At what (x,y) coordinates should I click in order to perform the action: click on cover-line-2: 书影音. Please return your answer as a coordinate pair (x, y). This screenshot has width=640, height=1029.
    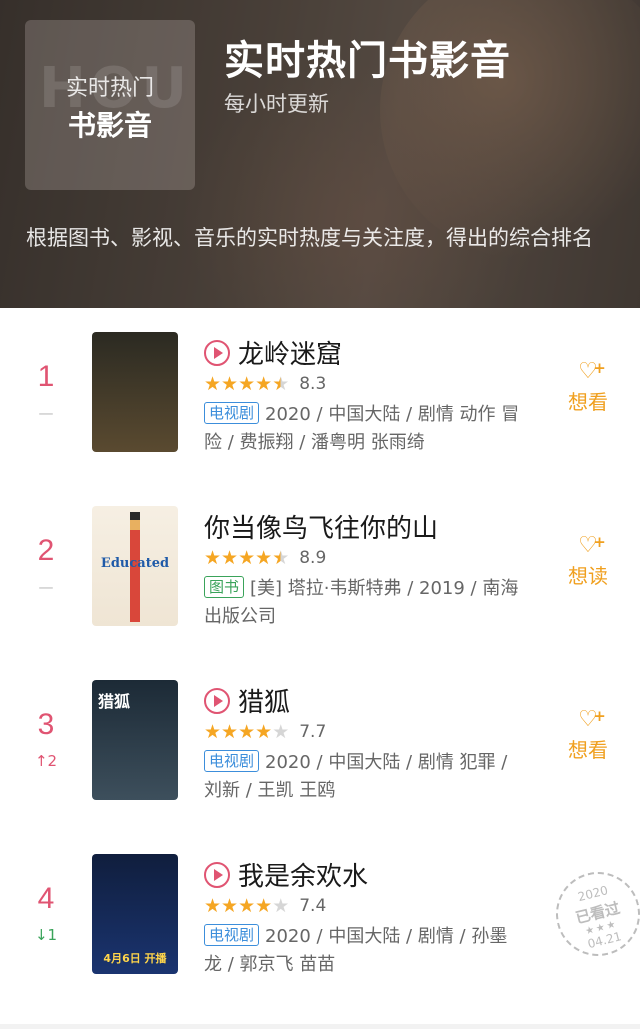
    Looking at the image, I should click on (109, 125).